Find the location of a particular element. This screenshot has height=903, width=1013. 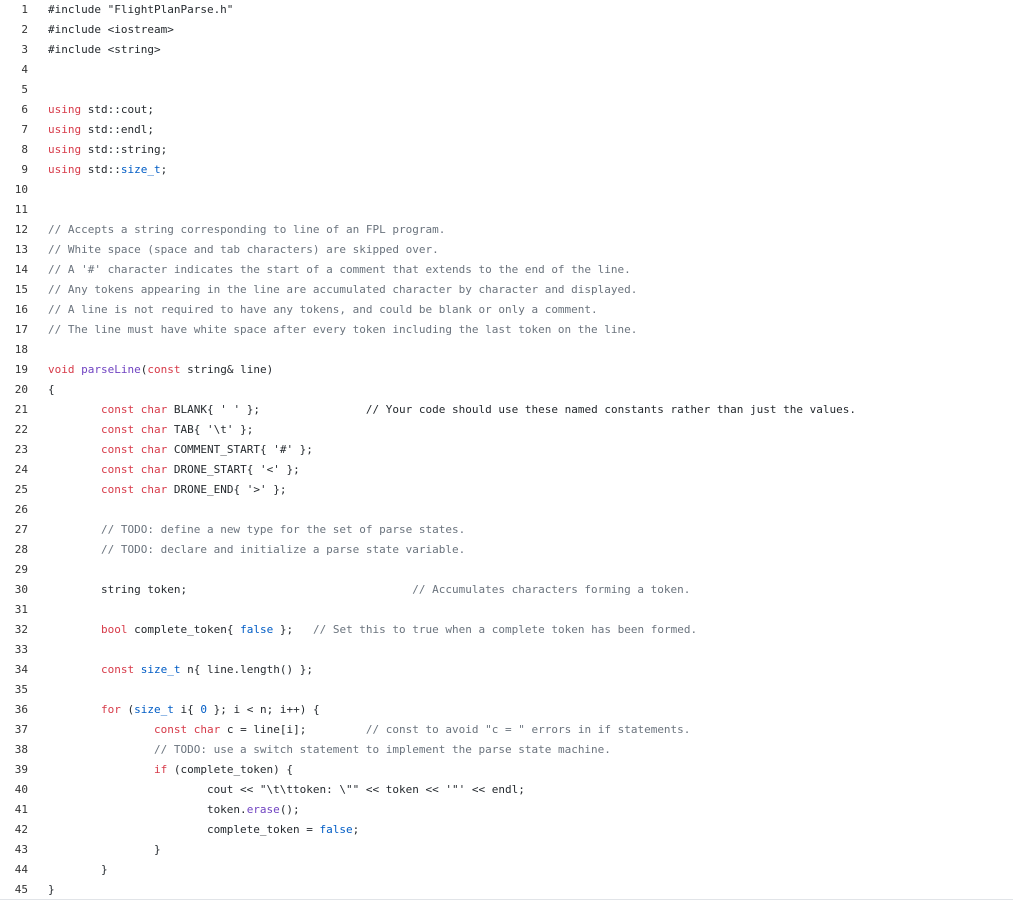

code-text: #include "FlightPlanParse.h" is located at coordinates (140, 10).